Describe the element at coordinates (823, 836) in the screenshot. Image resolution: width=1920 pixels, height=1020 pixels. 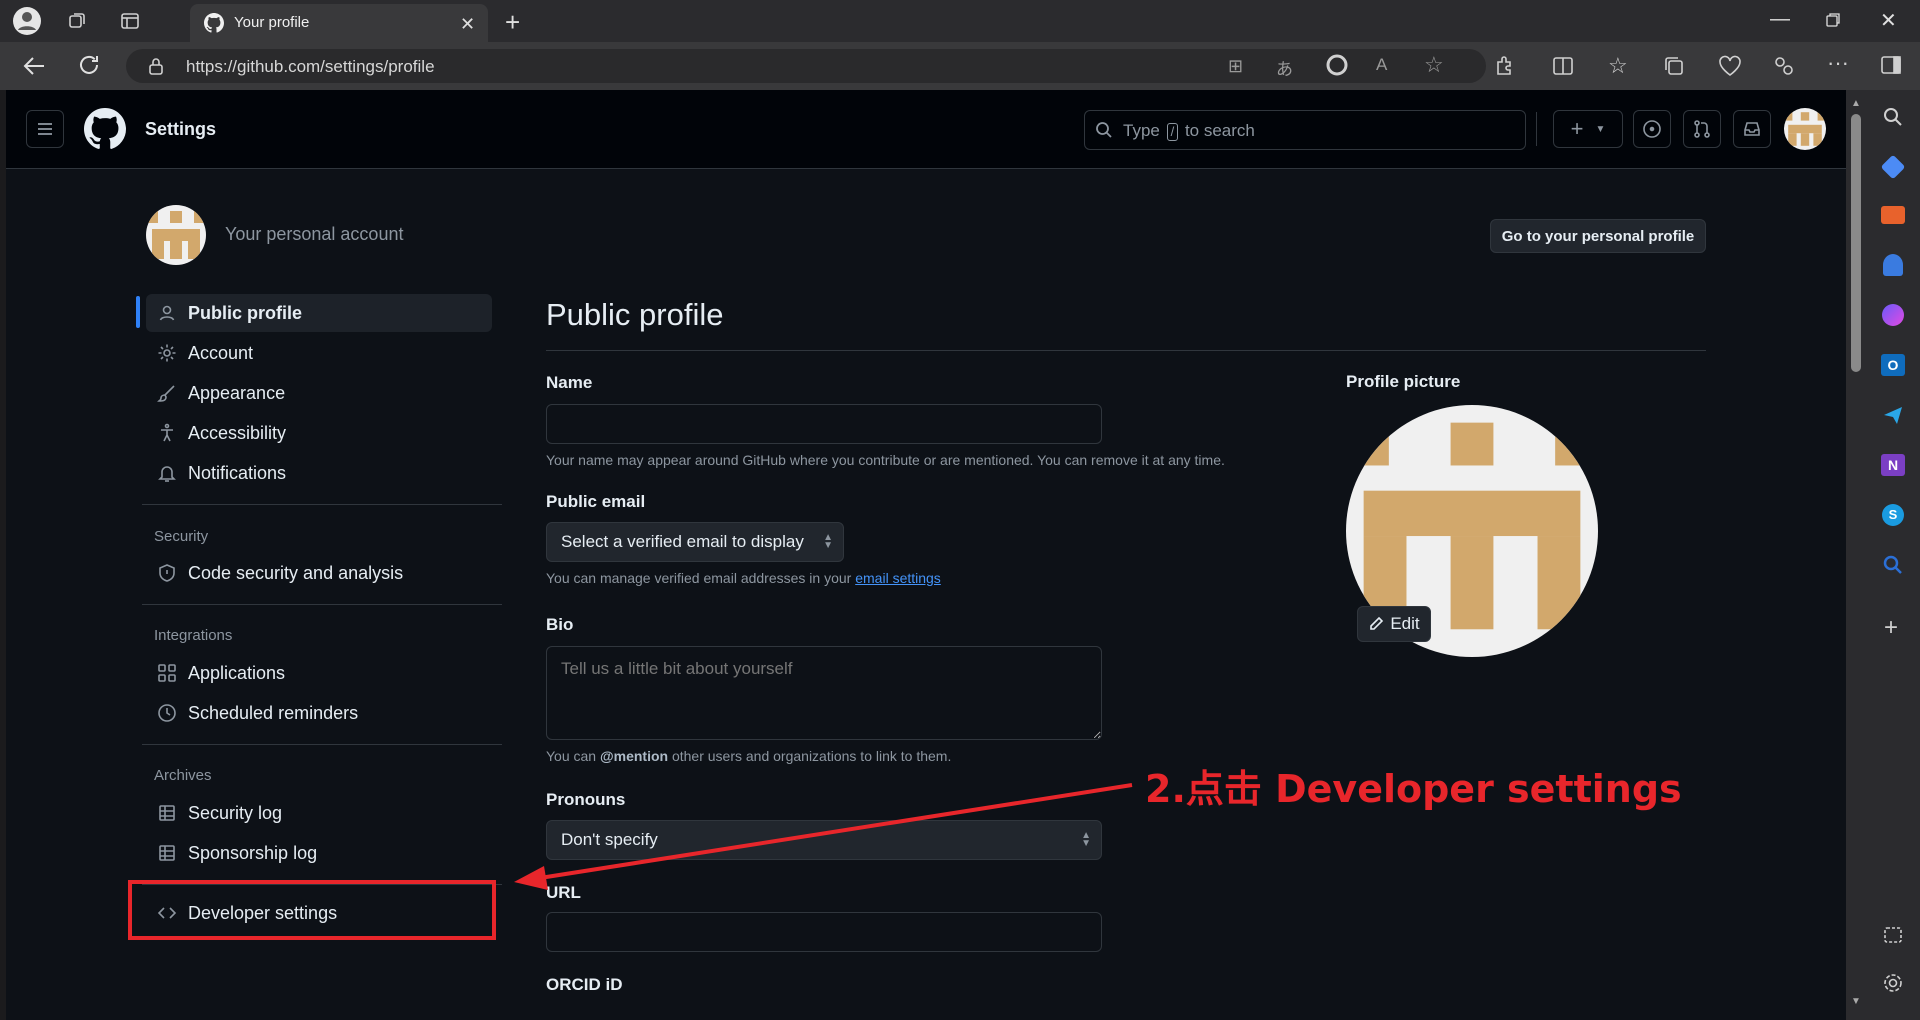
I see `annotation-arrow` at that location.